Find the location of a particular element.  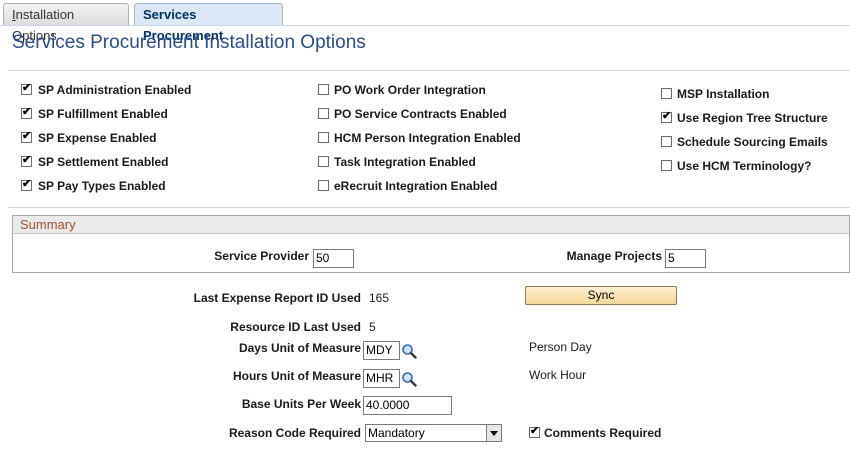

sp-fulfillment-label: SP Fulfillment Enabled is located at coordinates (103, 114).